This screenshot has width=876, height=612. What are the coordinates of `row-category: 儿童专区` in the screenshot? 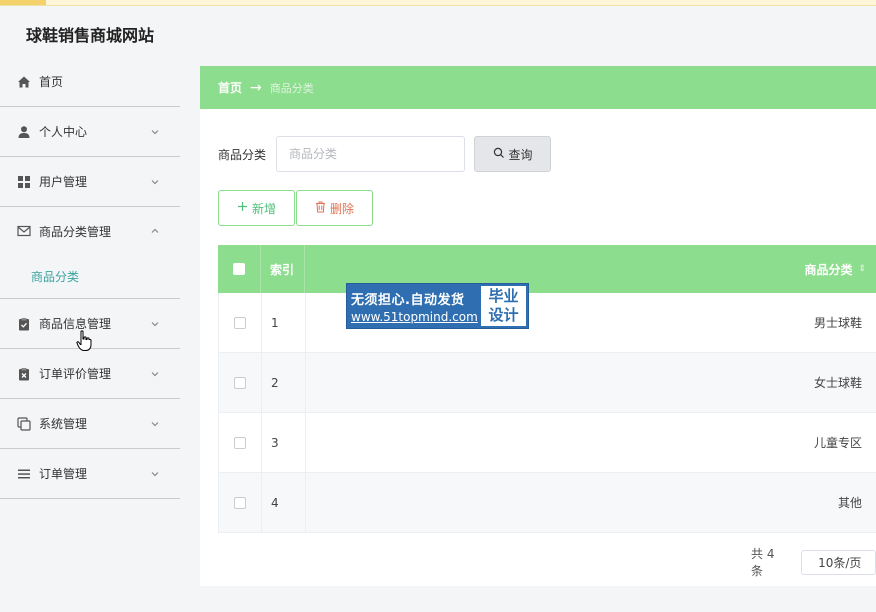 It's located at (837, 443).